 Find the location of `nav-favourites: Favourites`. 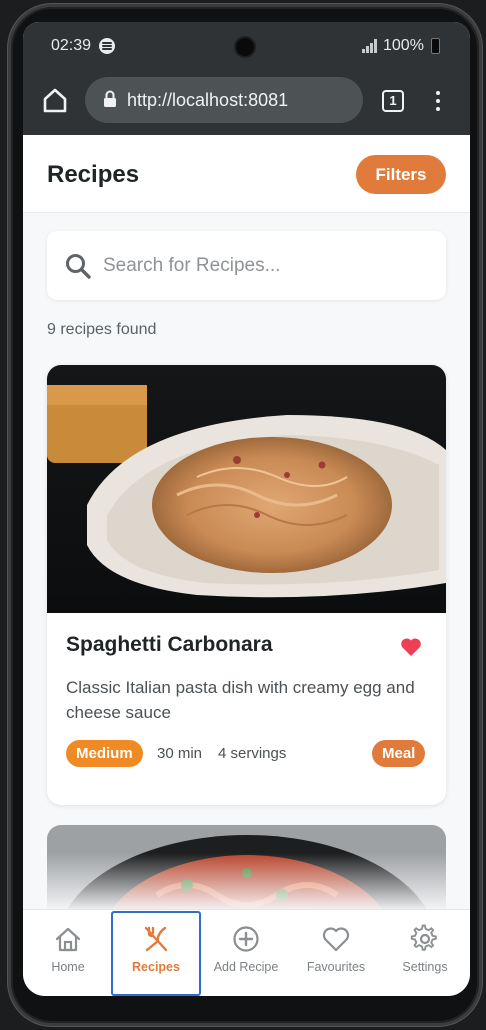

nav-favourites: Favourites is located at coordinates (336, 953).